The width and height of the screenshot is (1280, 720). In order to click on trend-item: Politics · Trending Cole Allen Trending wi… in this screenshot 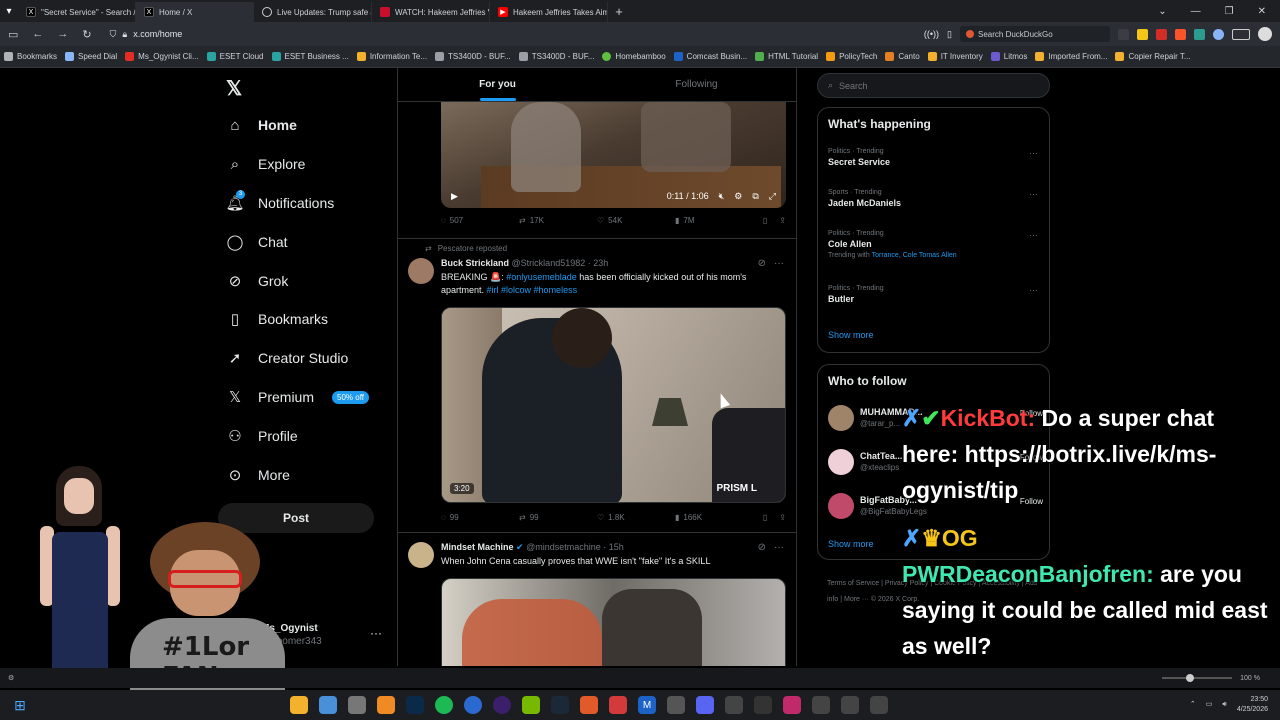, I will do `click(933, 244)`.